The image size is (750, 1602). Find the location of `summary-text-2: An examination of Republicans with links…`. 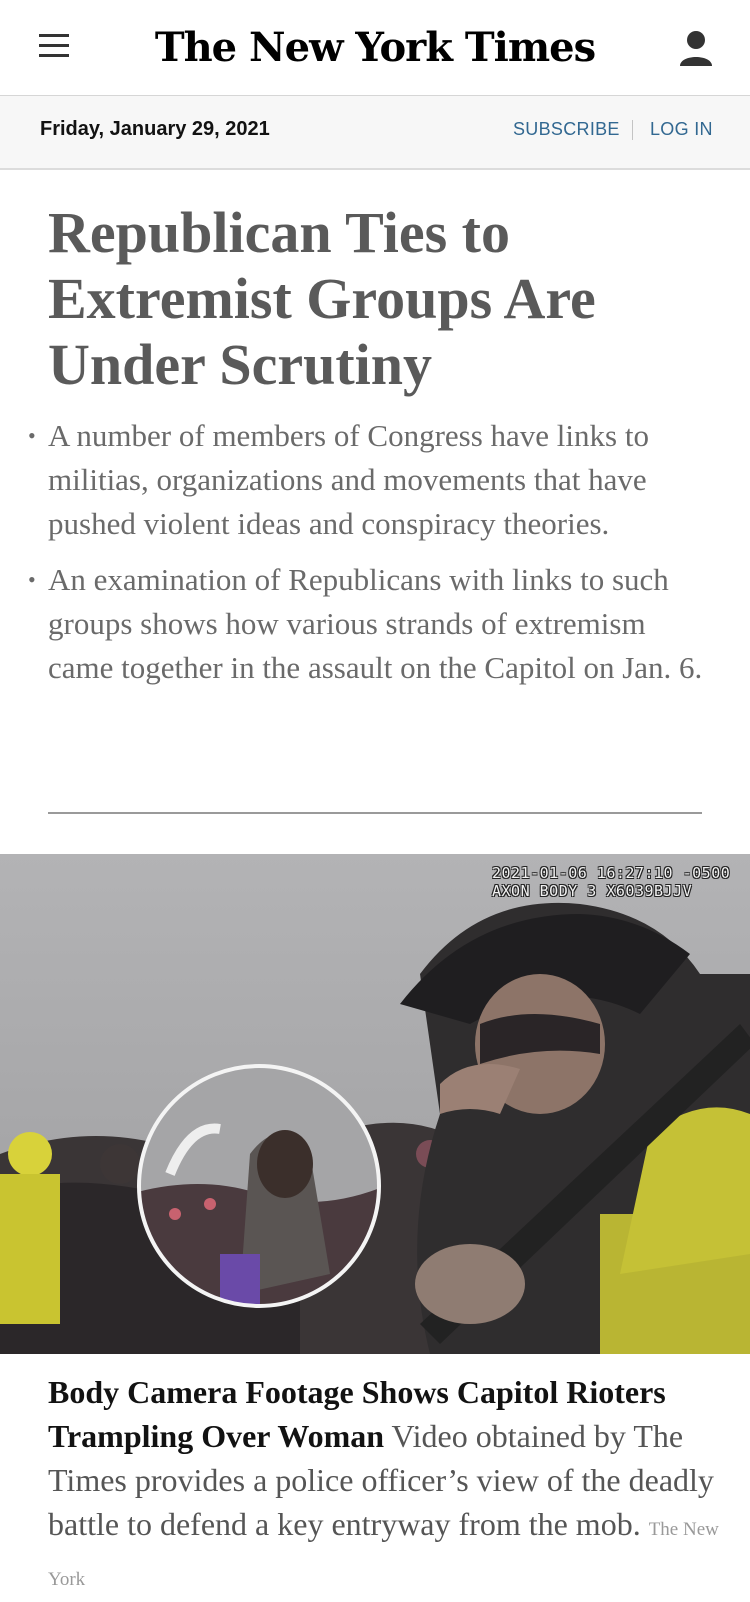

summary-text-2: An examination of Republicans with links… is located at coordinates (375, 623).